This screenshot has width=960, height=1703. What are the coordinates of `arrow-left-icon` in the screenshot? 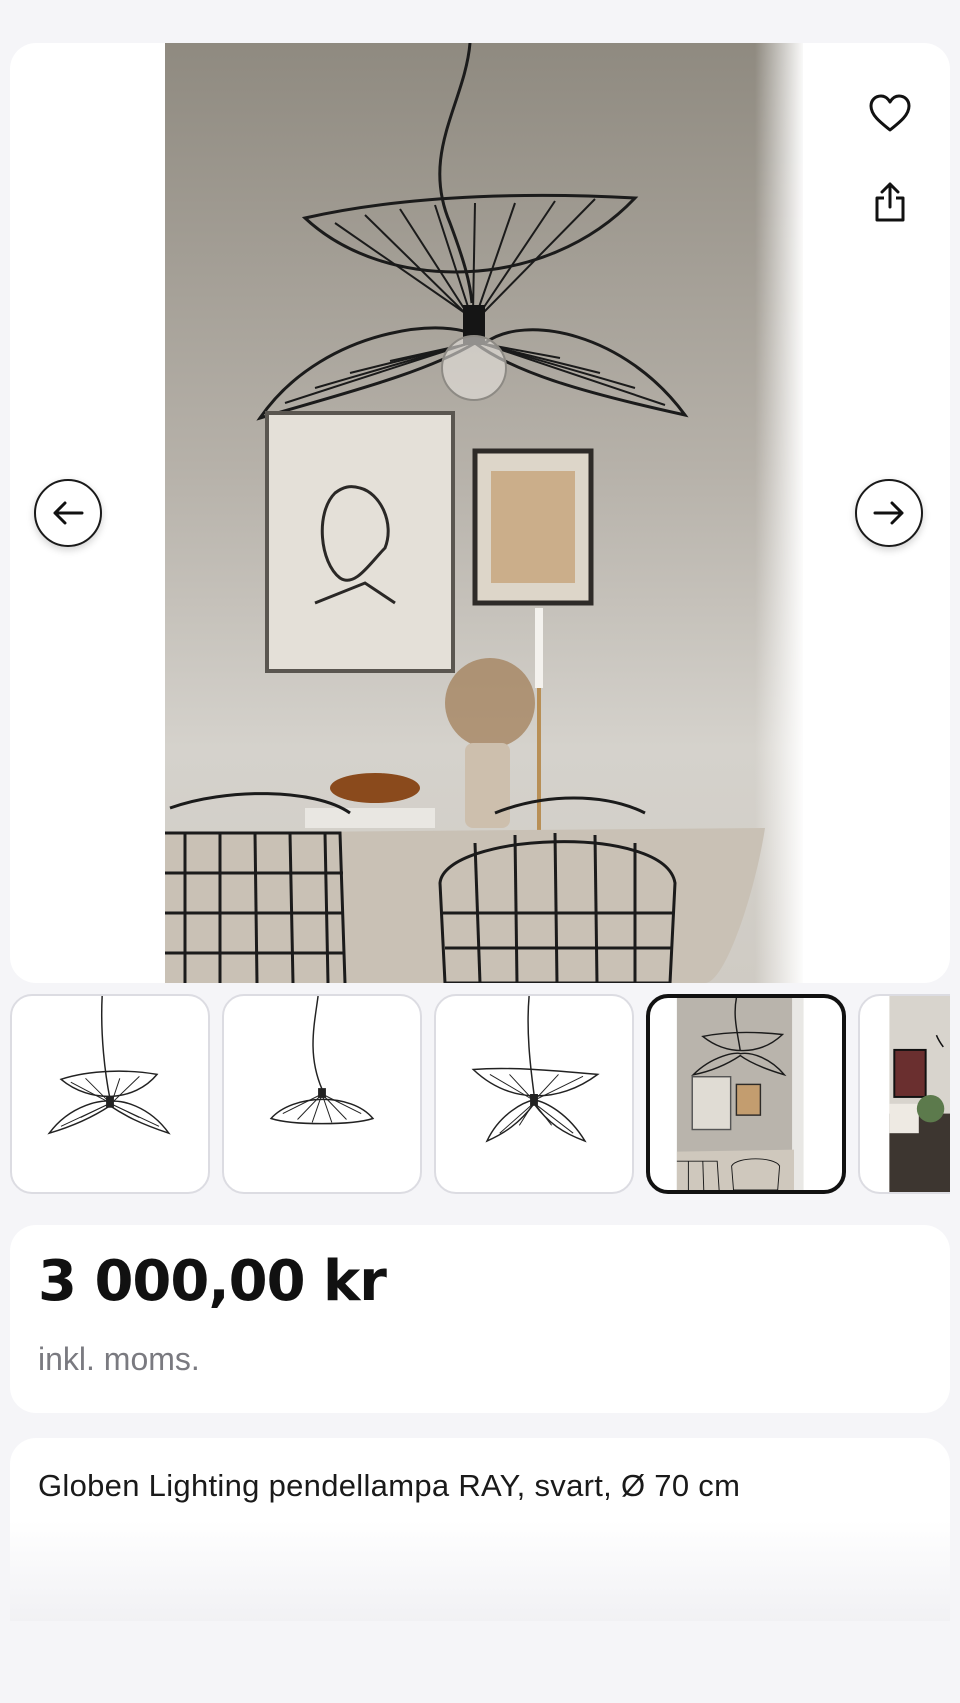 It's located at (68, 513).